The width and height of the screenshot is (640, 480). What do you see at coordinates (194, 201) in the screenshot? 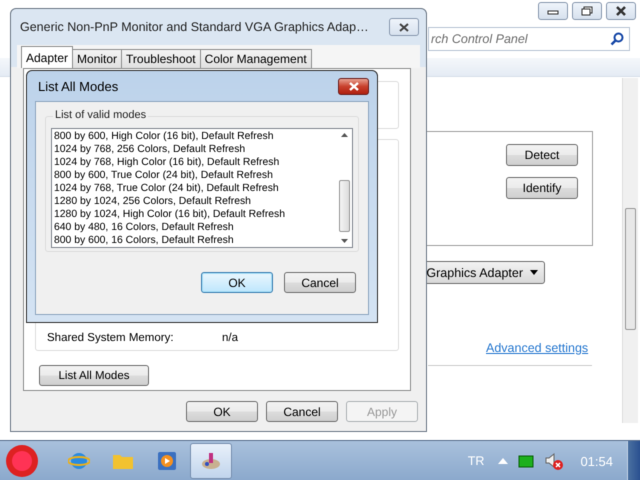
I see `mode-item: 1280 by 1024, 256 Colors, Default Refresh` at bounding box center [194, 201].